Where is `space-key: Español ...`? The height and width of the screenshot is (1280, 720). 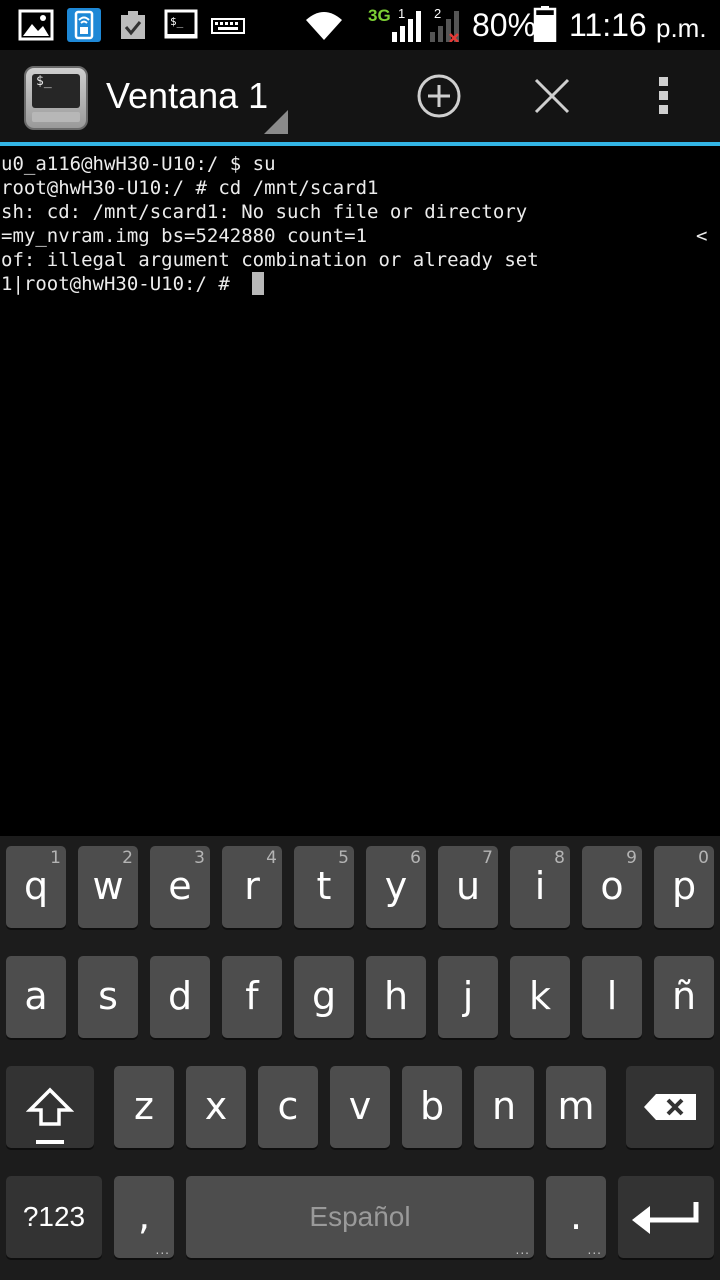
space-key: Español ... is located at coordinates (360, 1217).